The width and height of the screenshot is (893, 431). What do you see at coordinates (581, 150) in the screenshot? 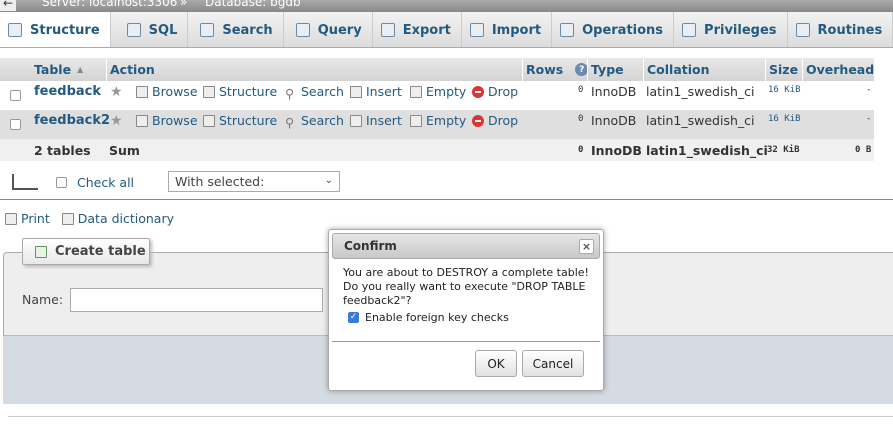
I see `summary-rows: 0` at bounding box center [581, 150].